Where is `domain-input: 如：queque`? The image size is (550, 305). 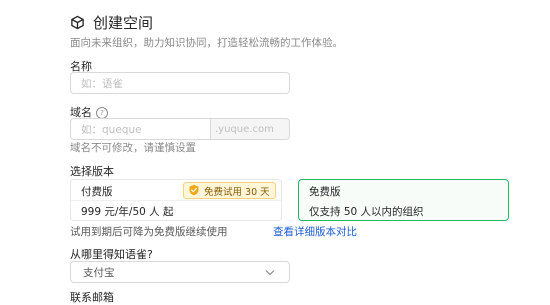 domain-input: 如：queque is located at coordinates (140, 129).